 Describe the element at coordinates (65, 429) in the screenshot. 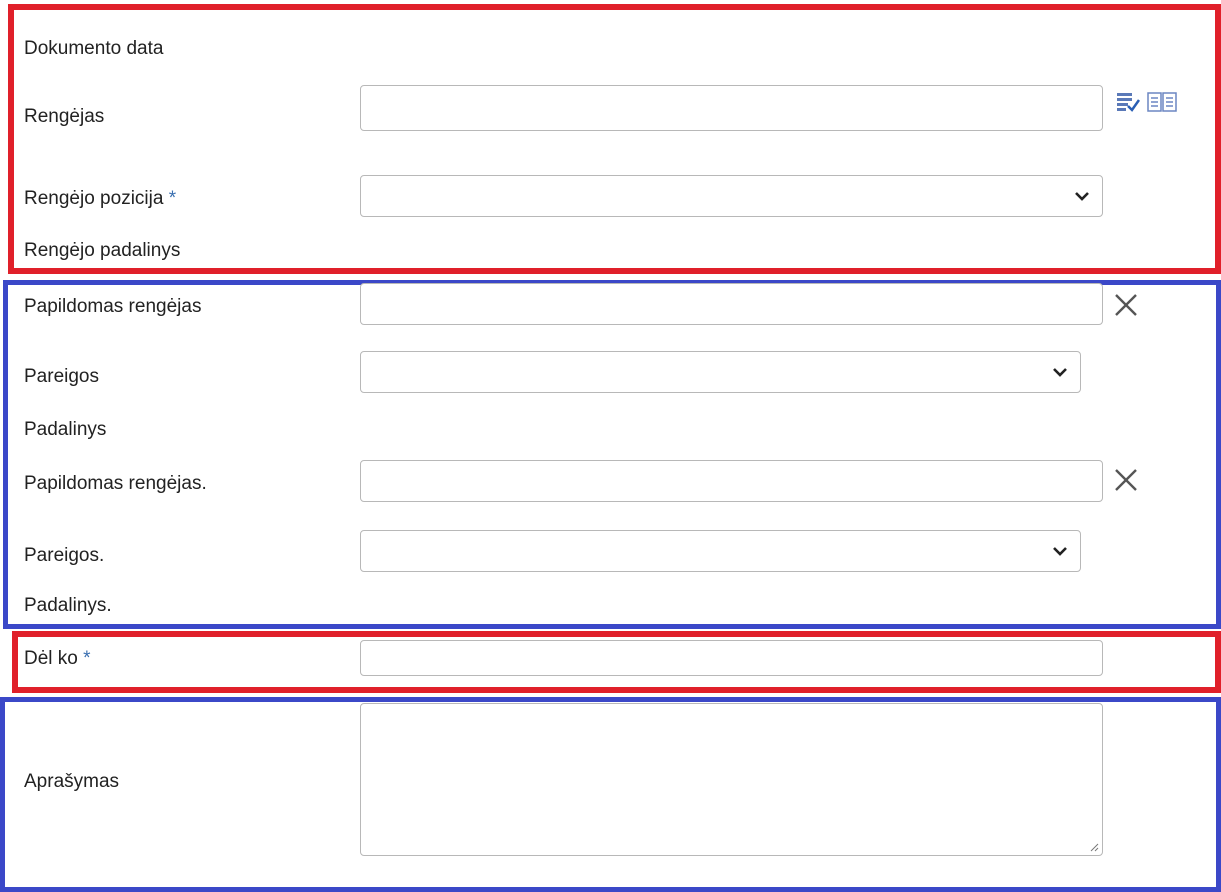

I see `division-label-1: Padalinys` at that location.